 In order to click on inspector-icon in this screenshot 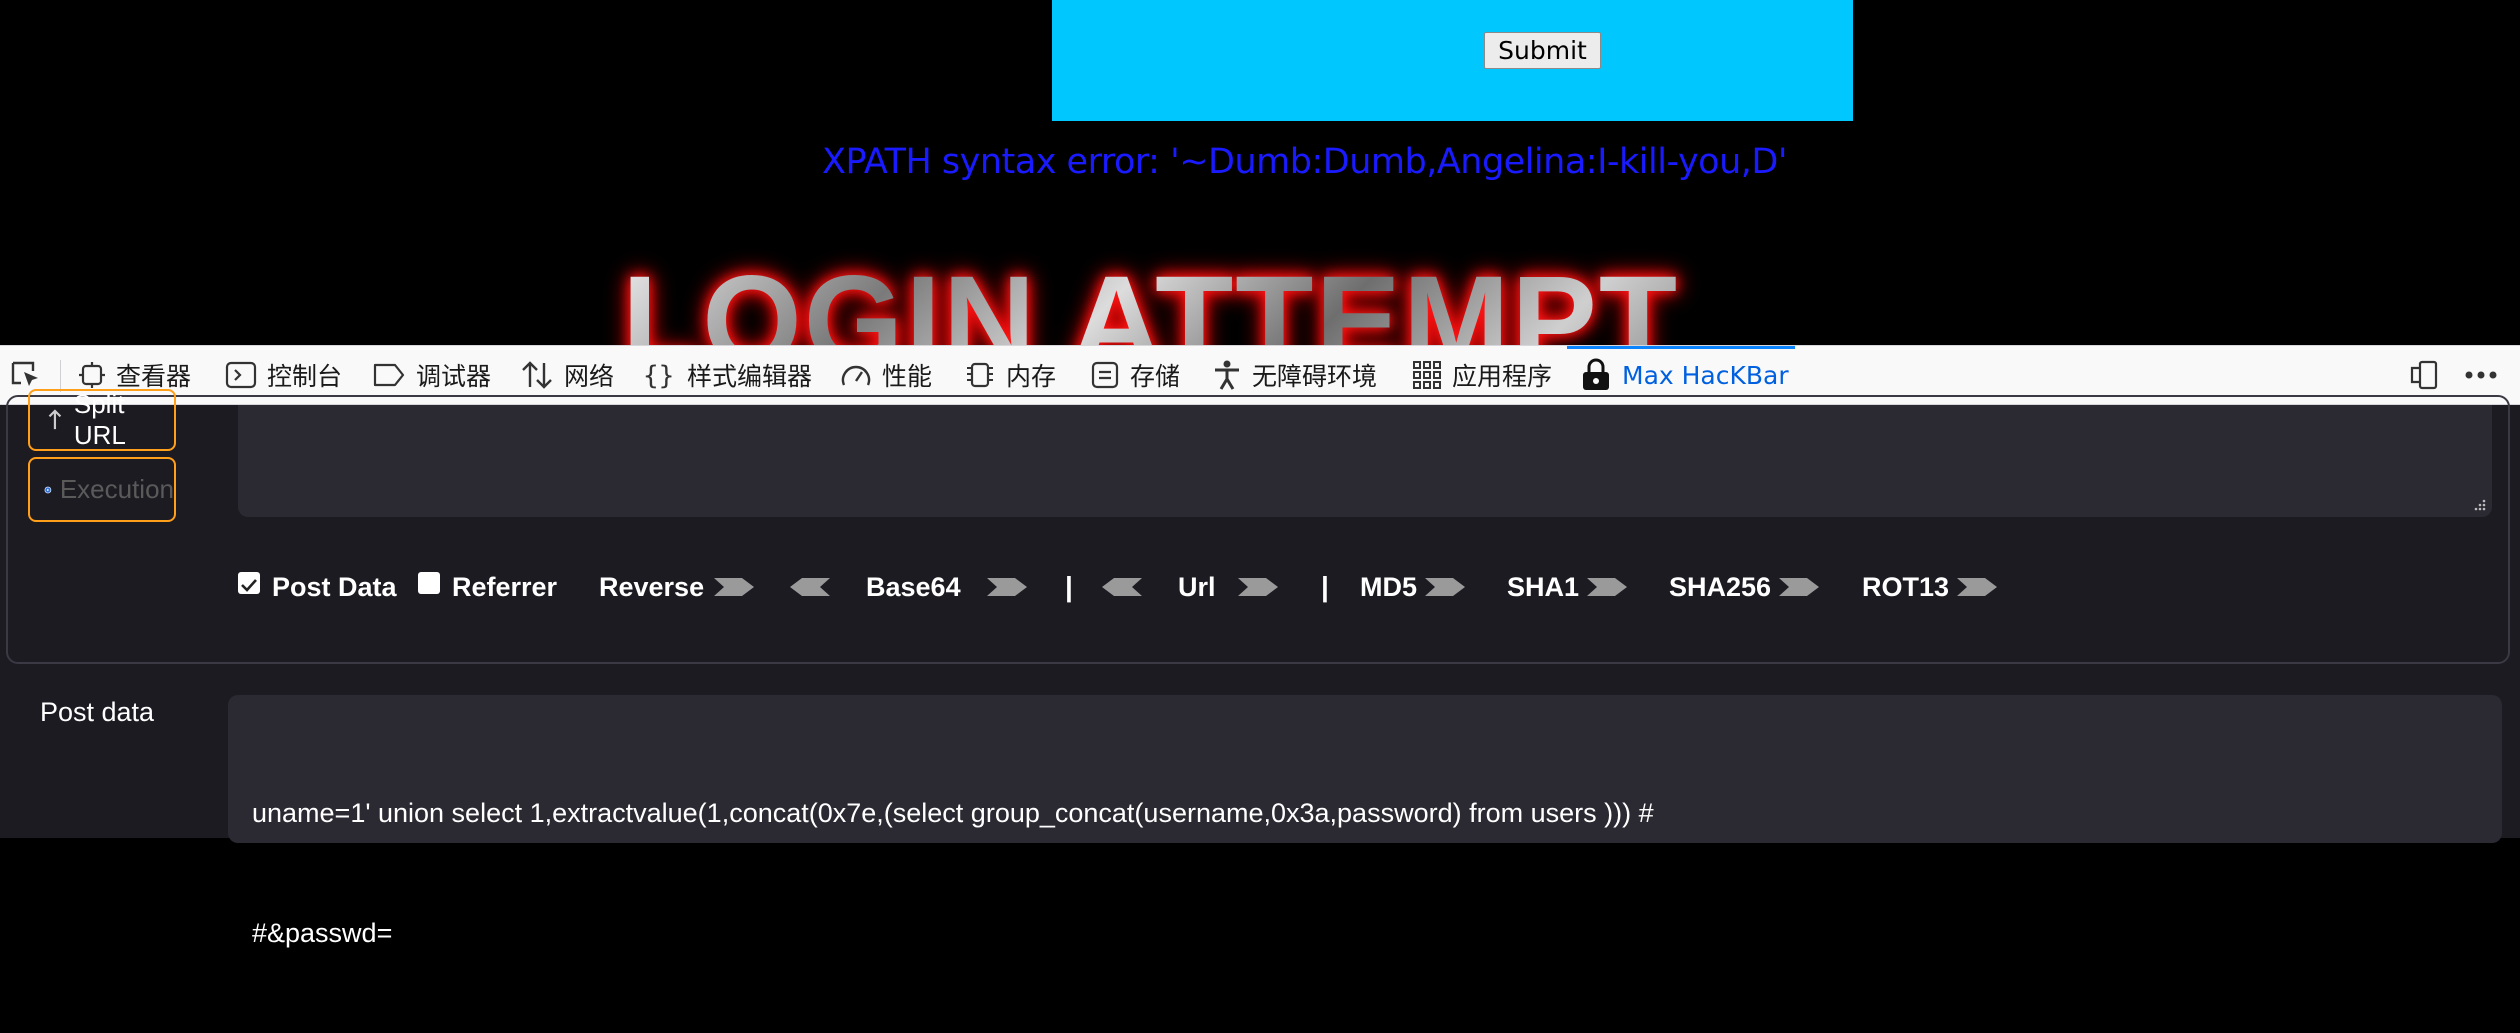, I will do `click(92, 375)`.